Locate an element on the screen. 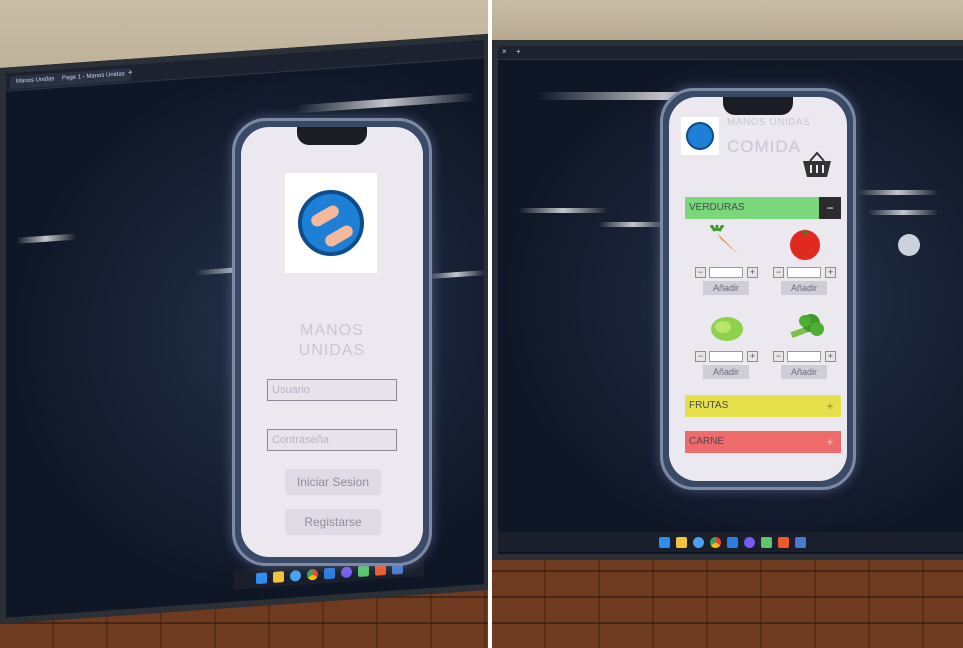  tab-page-1: Page 1 - Manos Unidas is located at coordinates (93, 77).